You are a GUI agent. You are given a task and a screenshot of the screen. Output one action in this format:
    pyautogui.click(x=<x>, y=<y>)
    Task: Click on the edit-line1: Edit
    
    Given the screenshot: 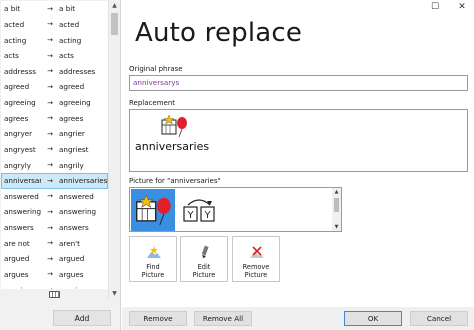 What is the action you would take?
    pyautogui.click(x=204, y=267)
    